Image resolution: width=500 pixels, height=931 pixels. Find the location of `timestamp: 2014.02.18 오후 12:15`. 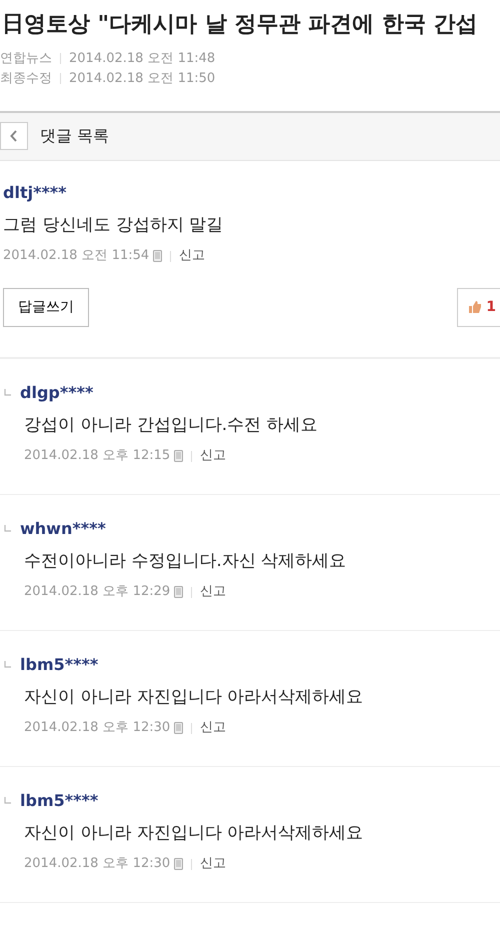

timestamp: 2014.02.18 오후 12:15 is located at coordinates (97, 456).